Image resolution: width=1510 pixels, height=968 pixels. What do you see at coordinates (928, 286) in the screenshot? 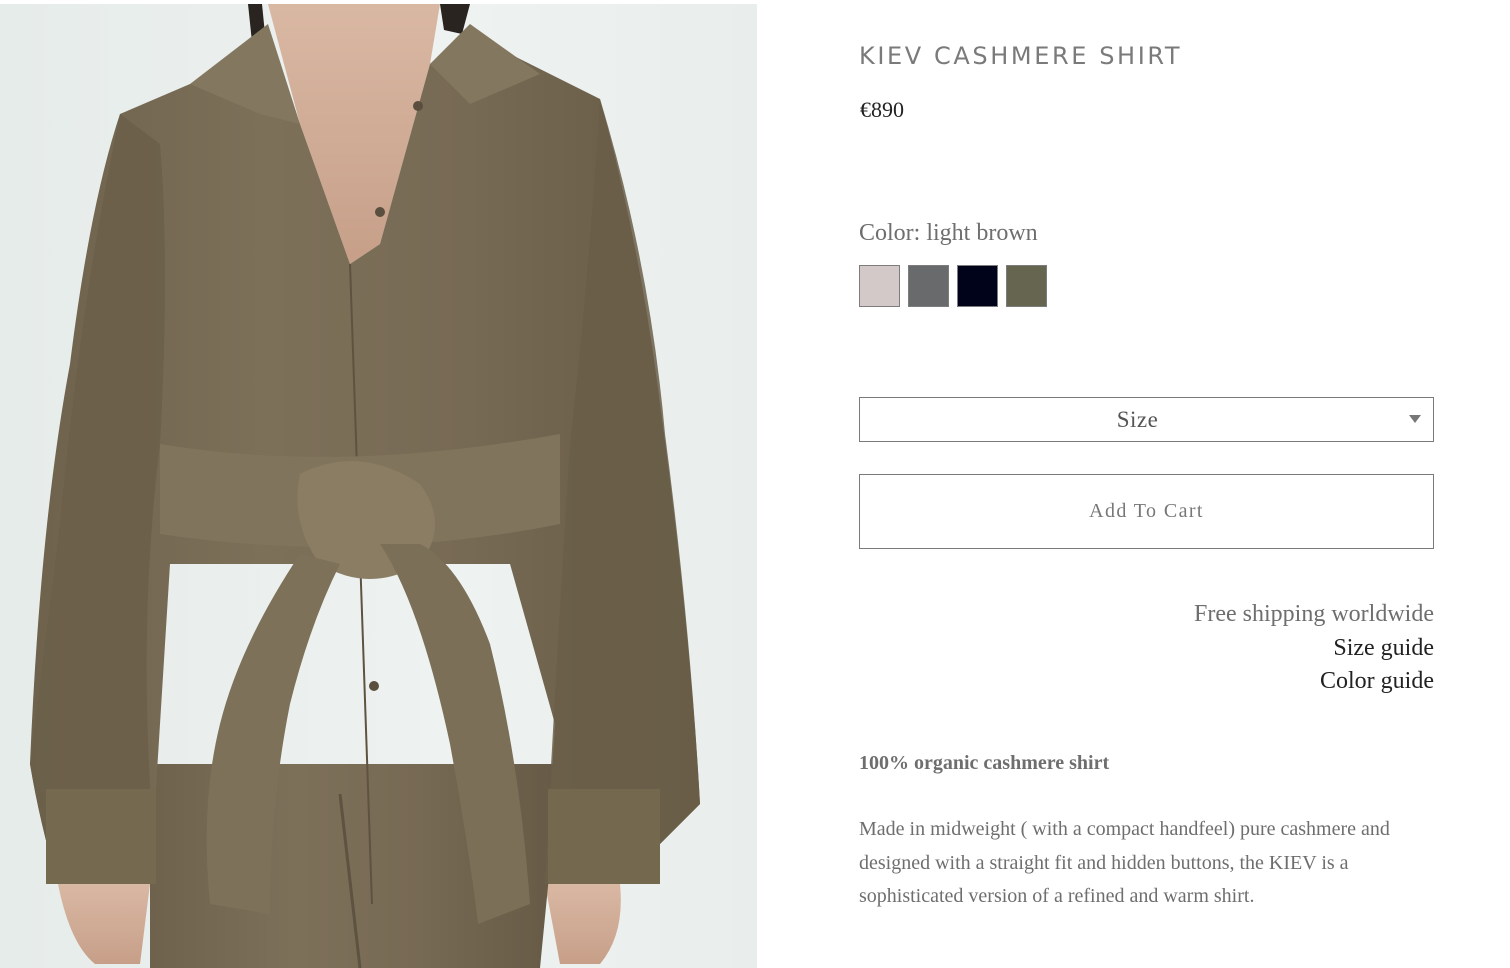
I see `color-swatch-grey` at bounding box center [928, 286].